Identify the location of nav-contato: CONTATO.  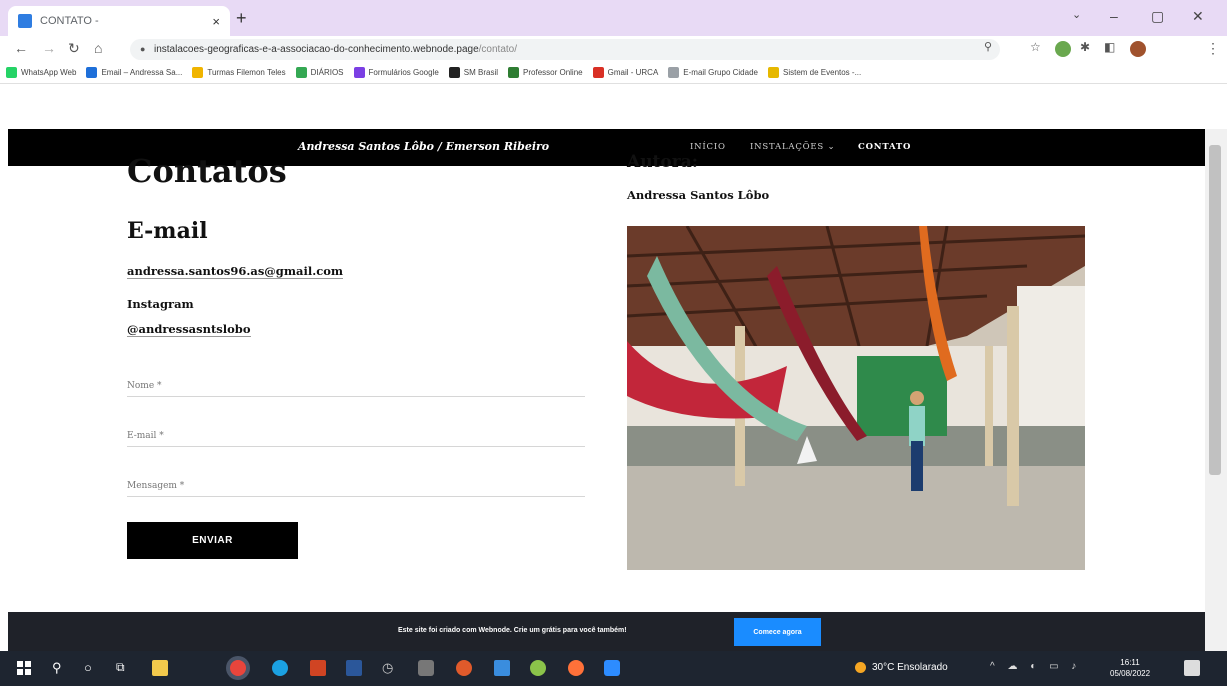
(884, 147).